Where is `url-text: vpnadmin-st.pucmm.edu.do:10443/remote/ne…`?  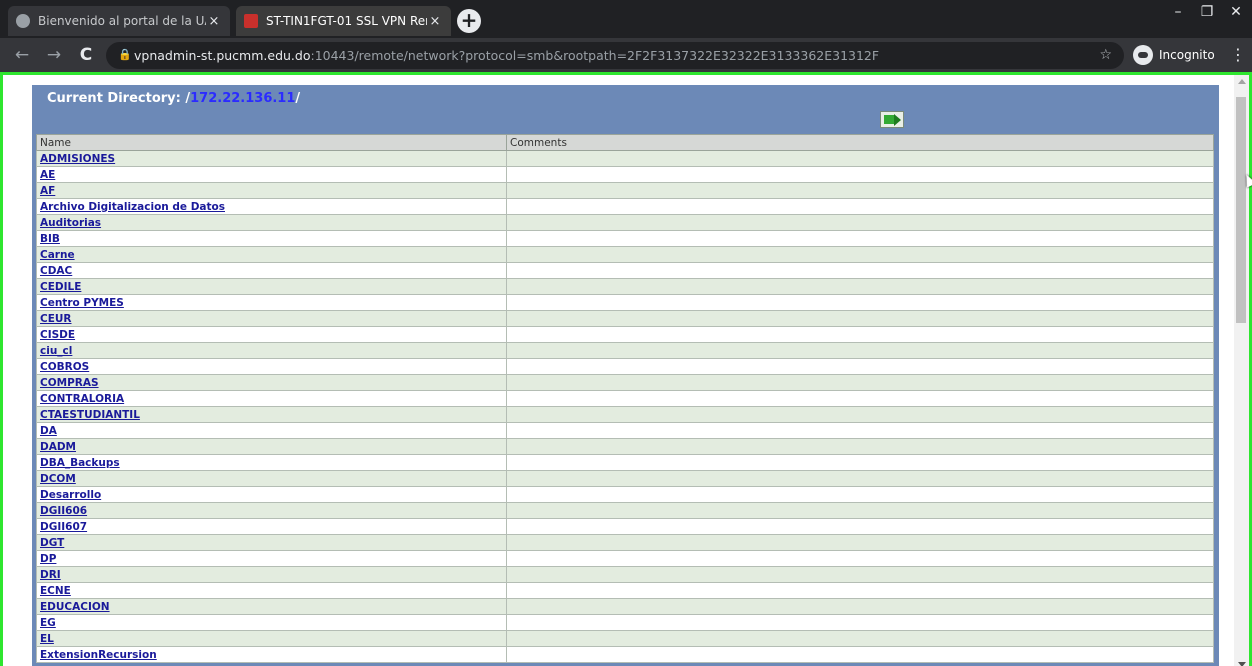
url-text: vpnadmin-st.pucmm.edu.do:10443/remote/ne… is located at coordinates (506, 55).